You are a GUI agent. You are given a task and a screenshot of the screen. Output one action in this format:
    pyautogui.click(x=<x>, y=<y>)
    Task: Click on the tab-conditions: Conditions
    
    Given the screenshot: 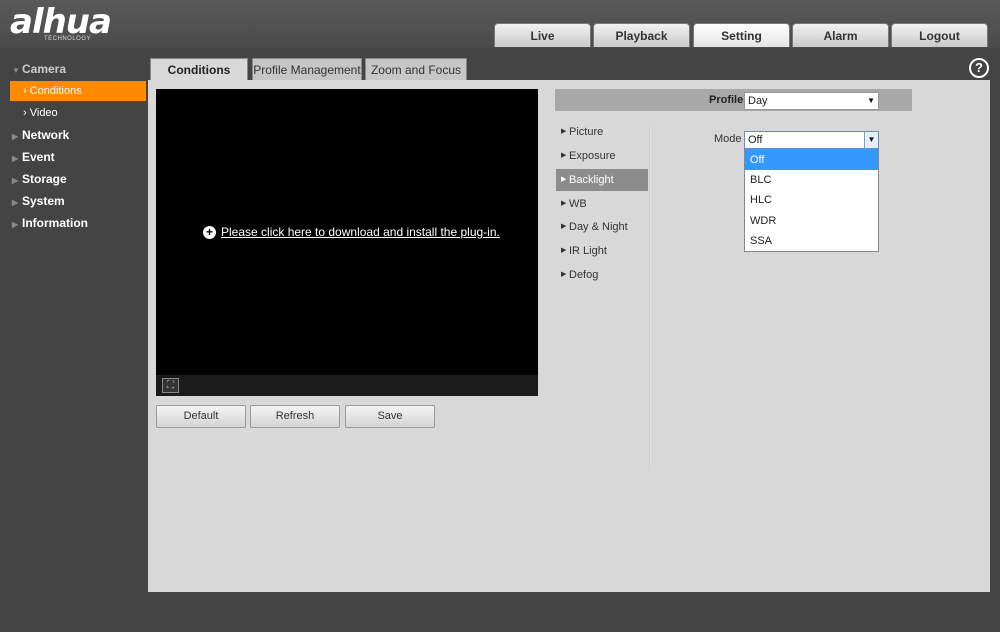 What is the action you would take?
    pyautogui.click(x=199, y=69)
    